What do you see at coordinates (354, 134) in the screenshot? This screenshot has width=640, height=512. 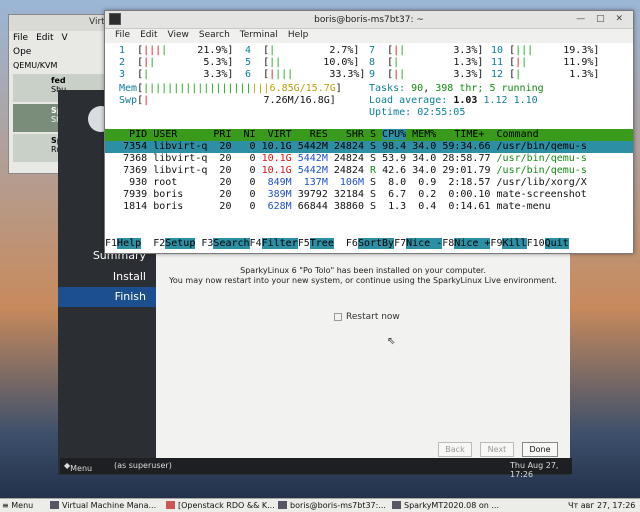 I see `col-shr: SHR` at bounding box center [354, 134].